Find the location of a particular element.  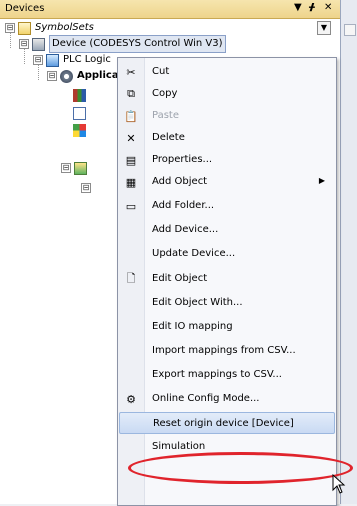

folder-icon is located at coordinates (24, 28).